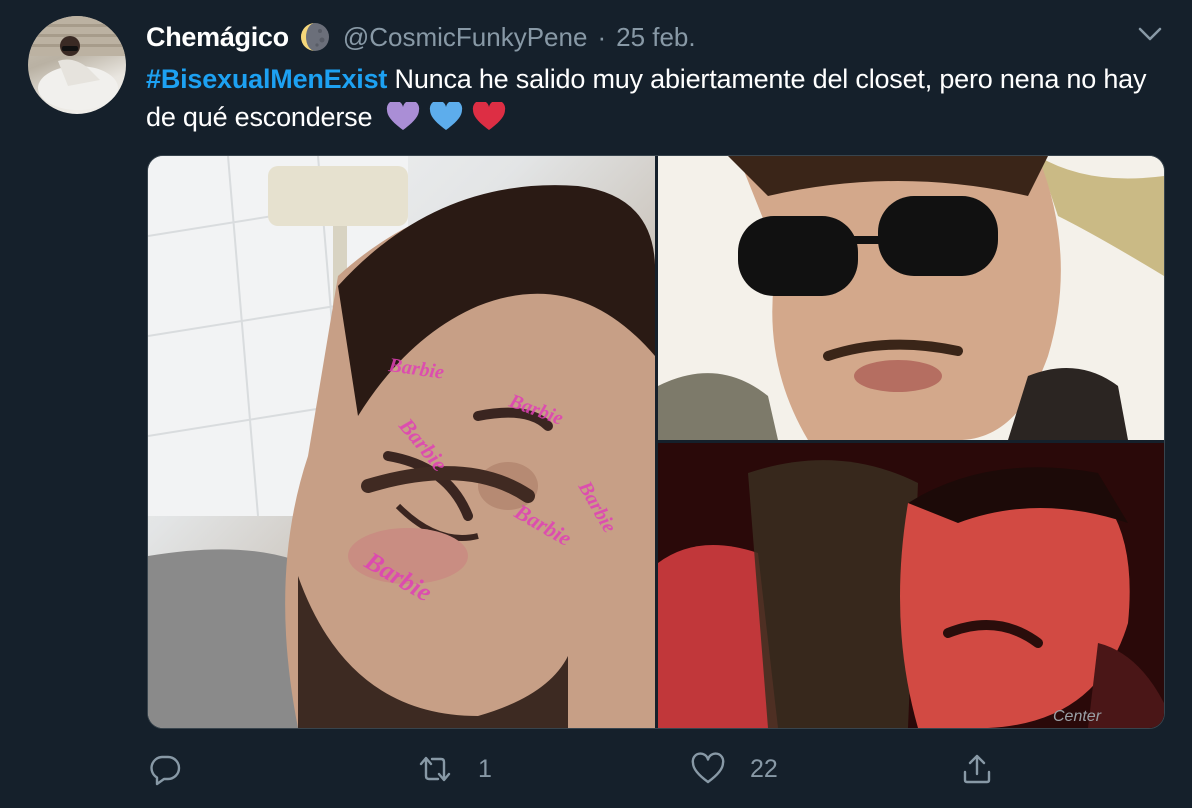  What do you see at coordinates (454, 769) in the screenshot?
I see `retweet-button: 1` at bounding box center [454, 769].